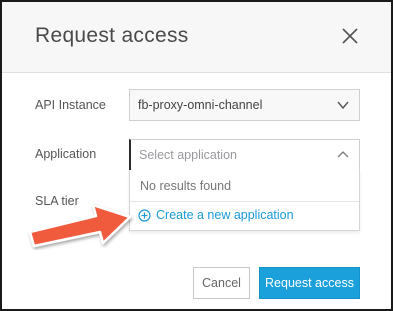  I want to click on application-placeholder: Select application, so click(188, 155).